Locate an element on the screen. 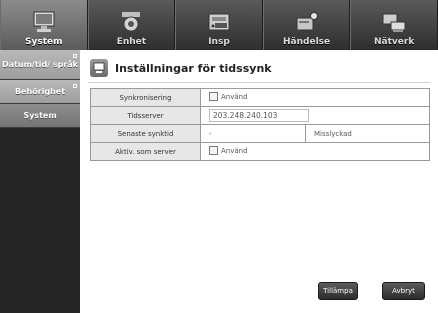  time-server-label: Tidsserver is located at coordinates (145, 115).